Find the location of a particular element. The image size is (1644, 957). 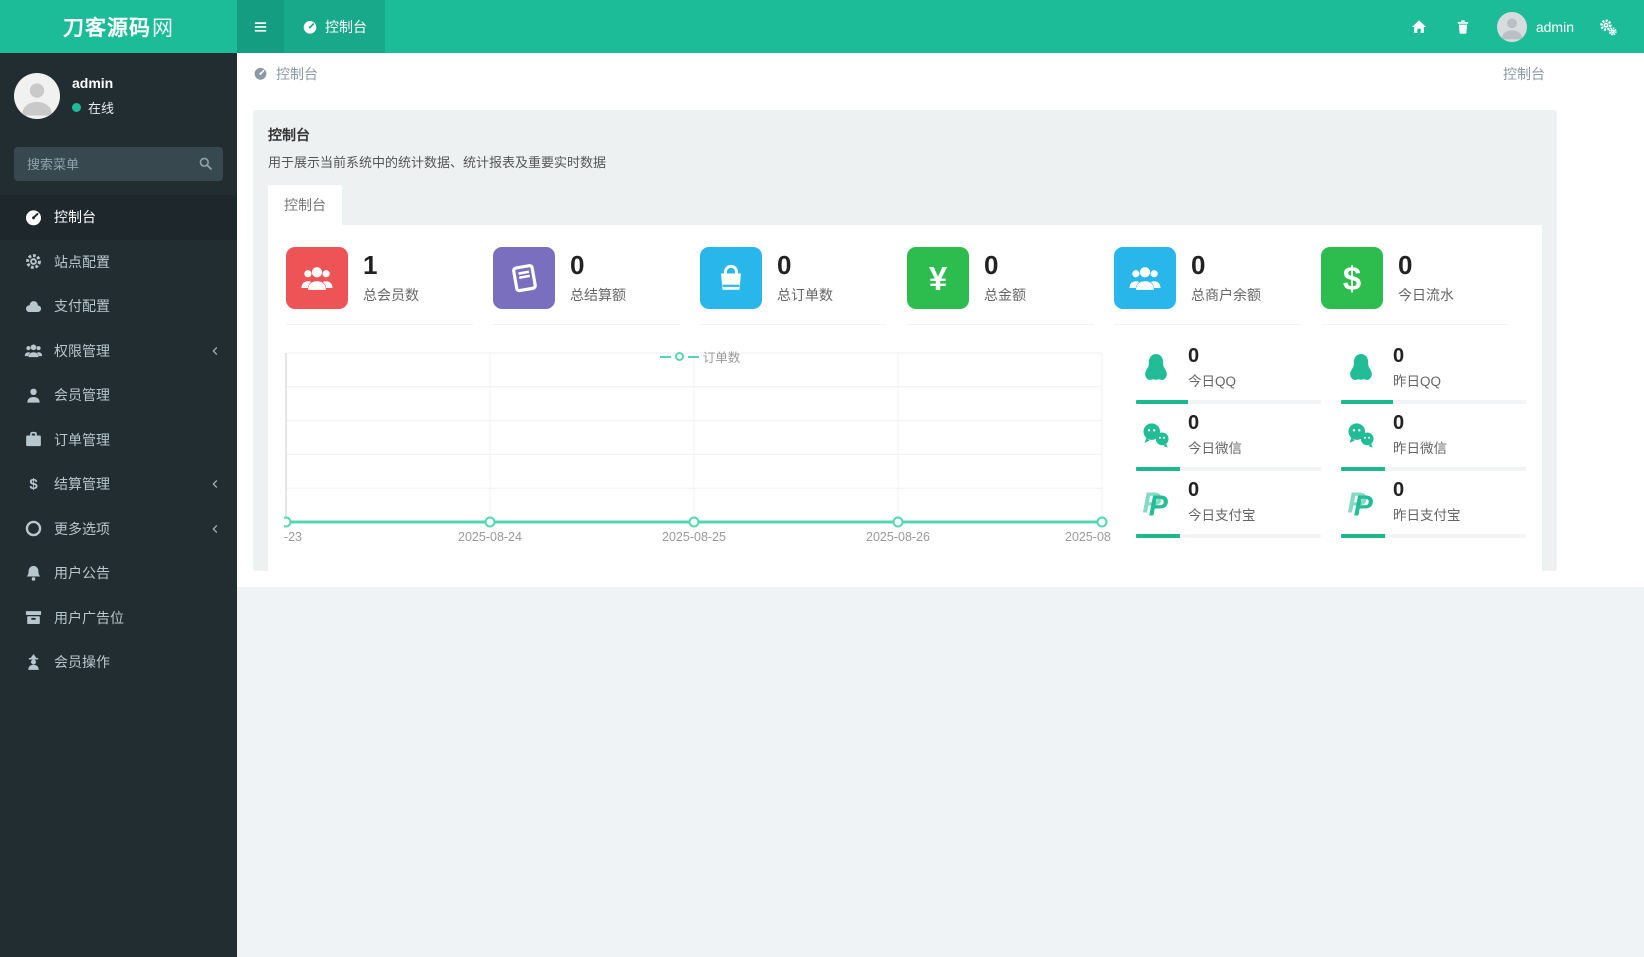

topbar-tab-dashboard: 控制台 is located at coordinates (334, 26).